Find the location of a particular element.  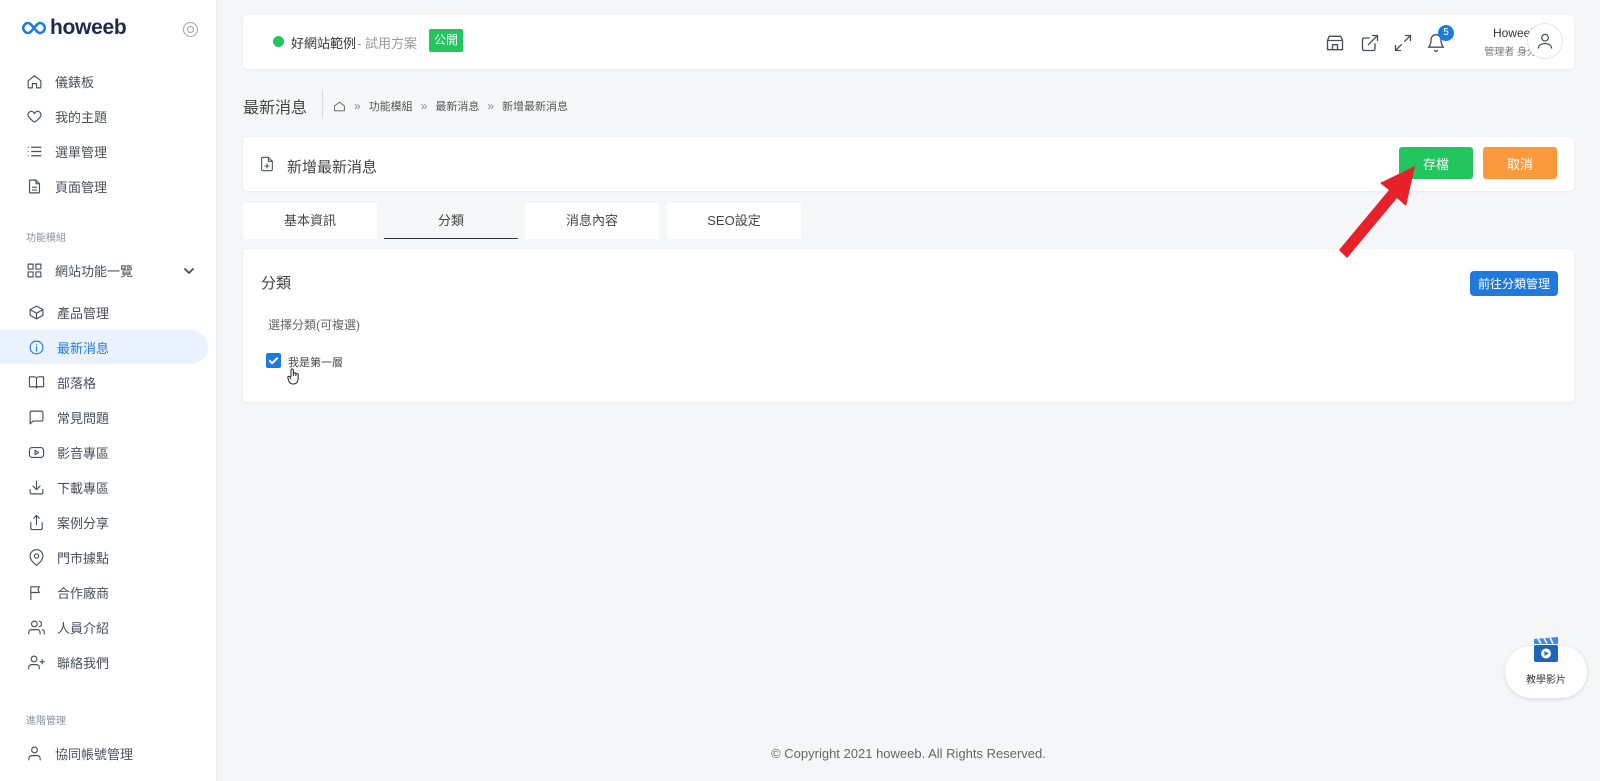

tab-seo: SEO設定 is located at coordinates (734, 221).